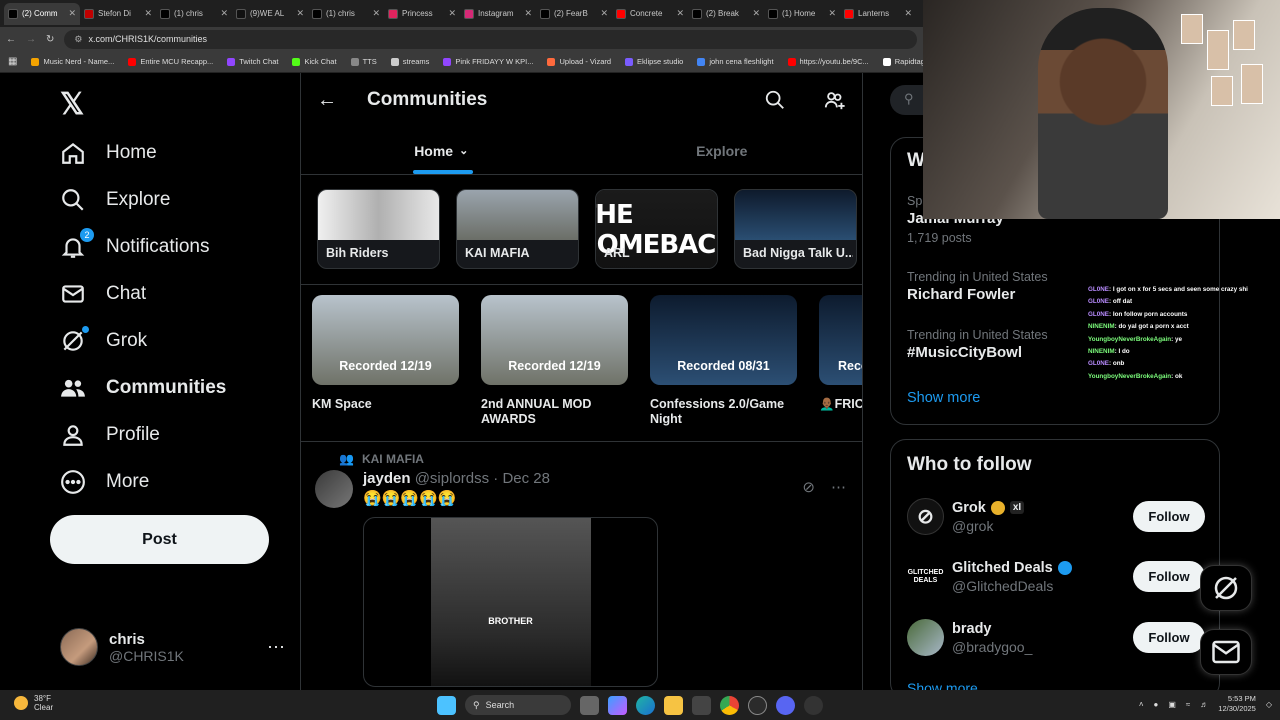 The height and width of the screenshot is (720, 1280). I want to click on browser-tab: (9)WE AL ✕, so click(270, 14).